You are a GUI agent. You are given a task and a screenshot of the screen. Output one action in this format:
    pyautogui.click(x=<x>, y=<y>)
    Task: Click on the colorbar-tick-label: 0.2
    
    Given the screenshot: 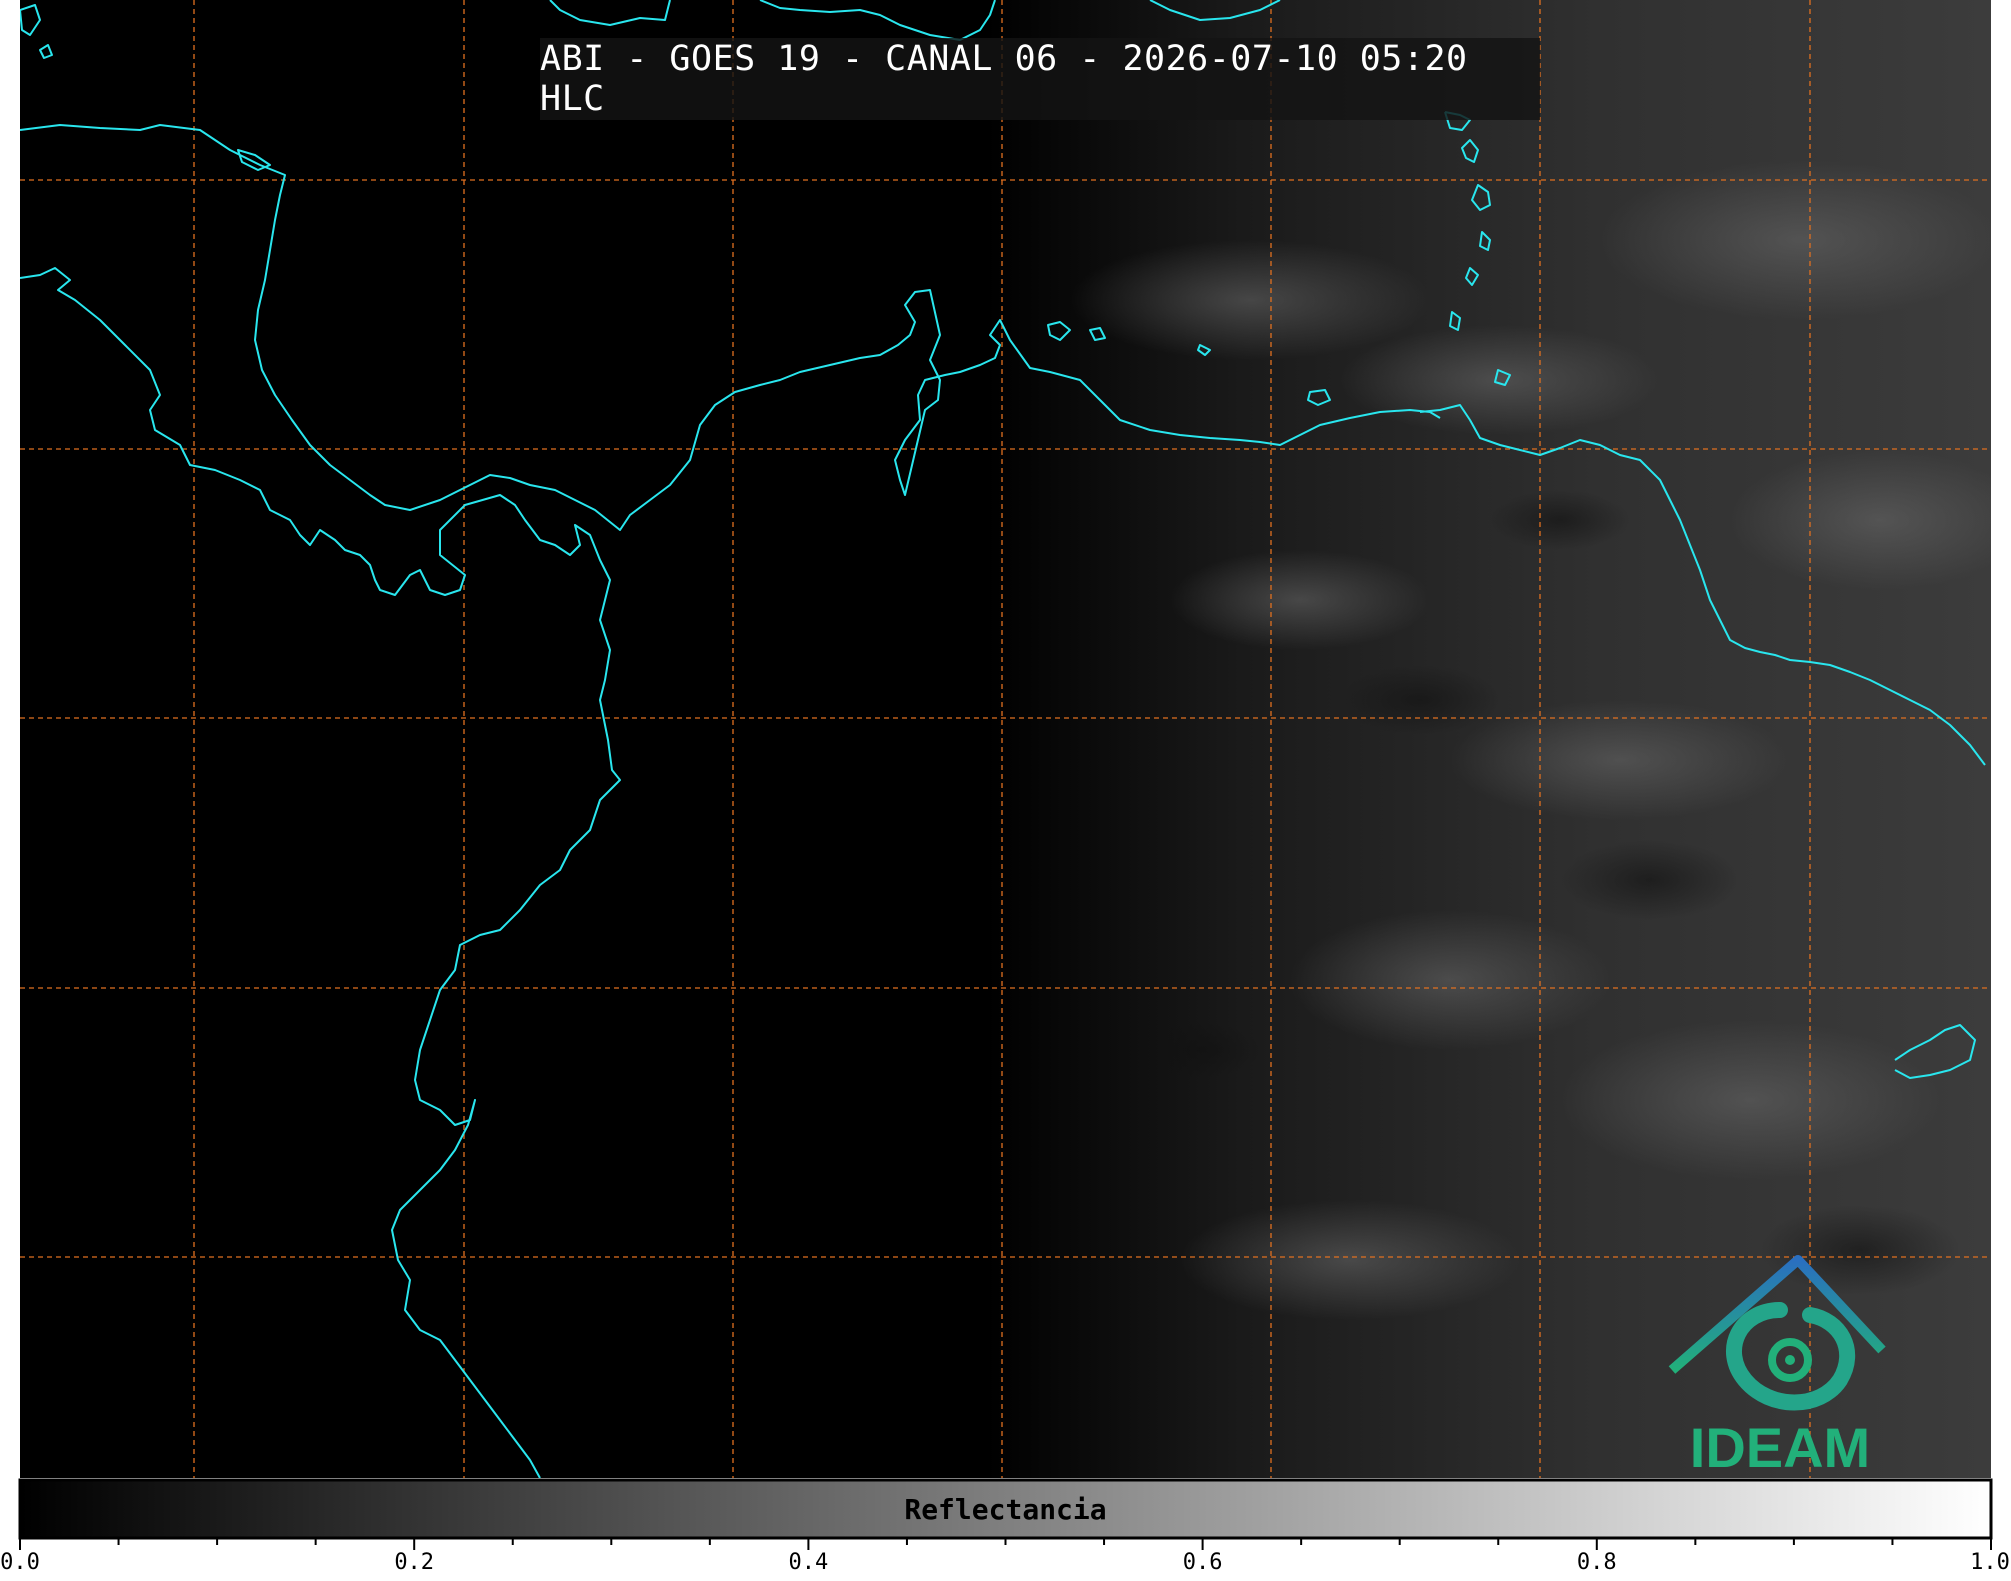 What is the action you would take?
    pyautogui.click(x=414, y=1562)
    